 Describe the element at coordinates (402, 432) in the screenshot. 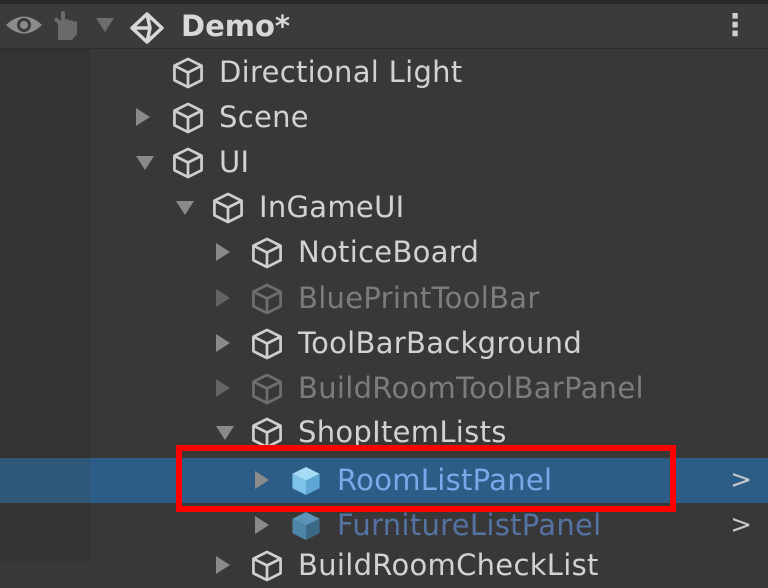

I see `hierarchy-item-label: ShopItemLists` at that location.